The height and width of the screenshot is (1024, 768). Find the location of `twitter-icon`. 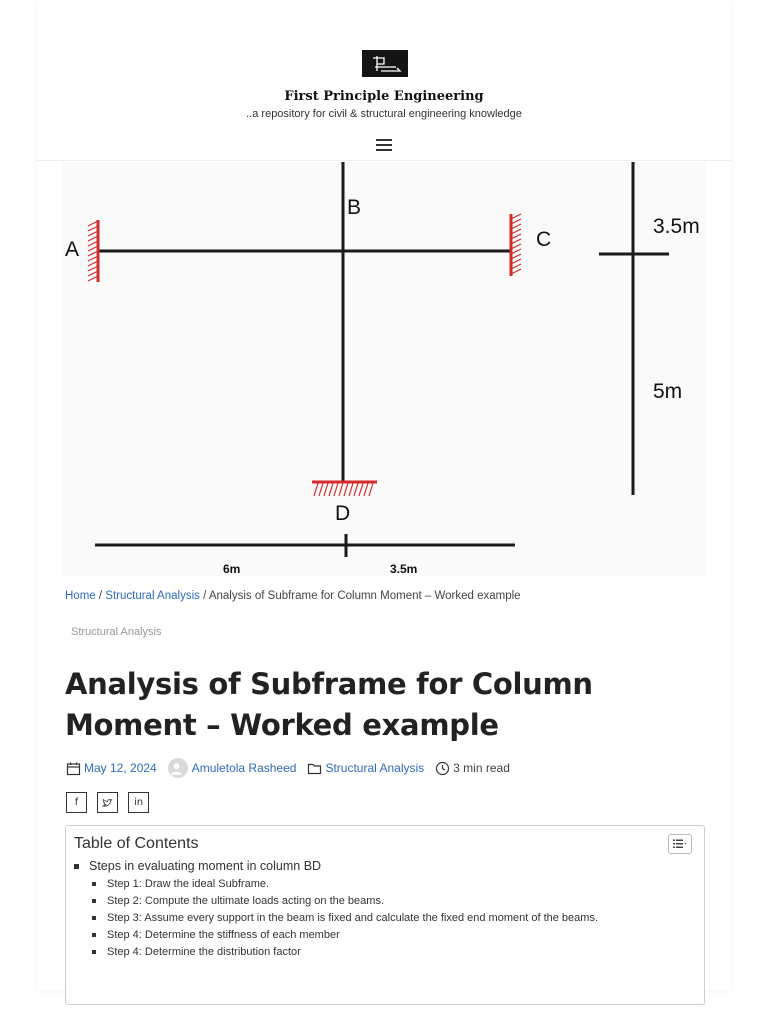

twitter-icon is located at coordinates (107, 802).